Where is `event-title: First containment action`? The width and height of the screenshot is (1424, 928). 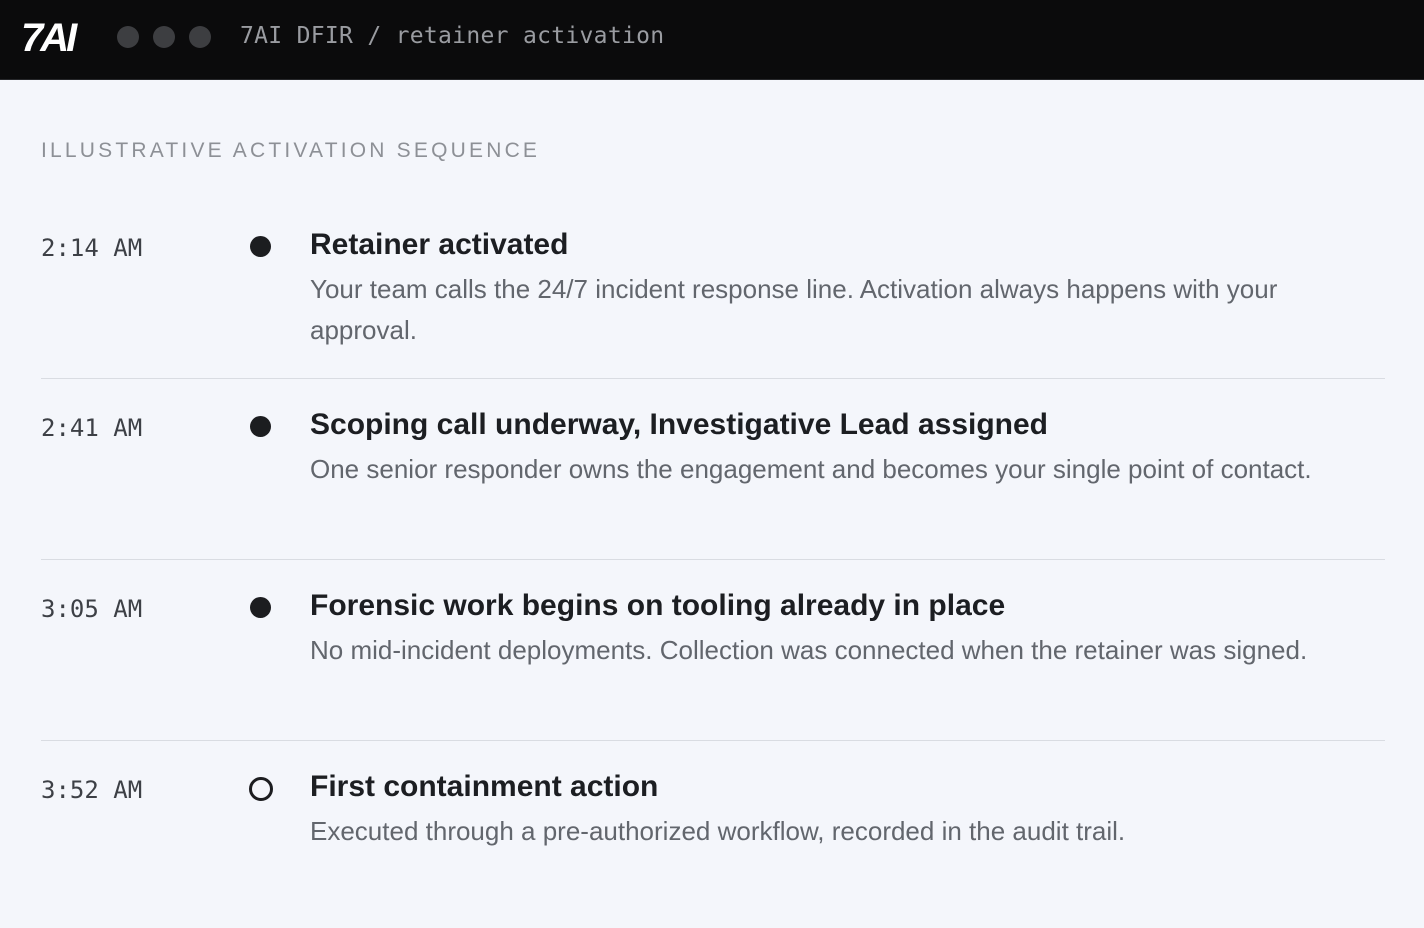 event-title: First containment action is located at coordinates (484, 786).